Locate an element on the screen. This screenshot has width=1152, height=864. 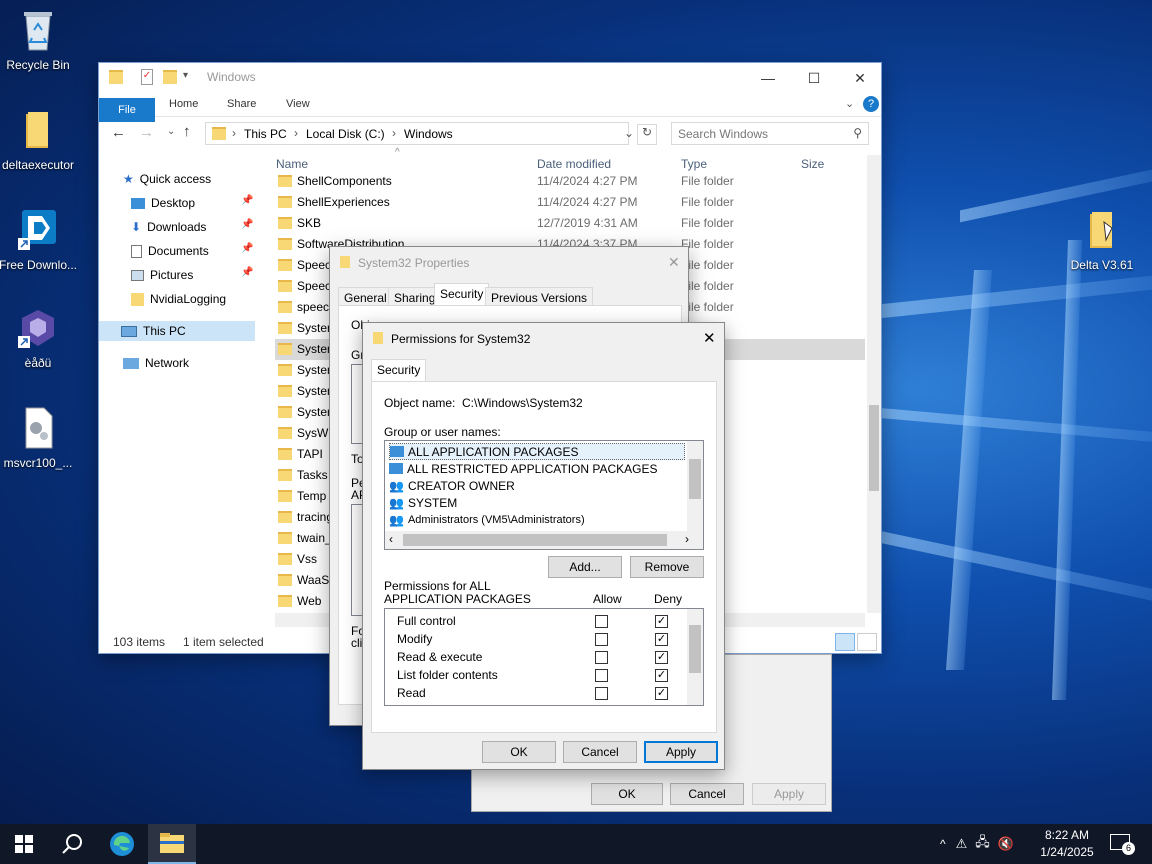
group-name: CREATOR OWNER is located at coordinates (461, 485).